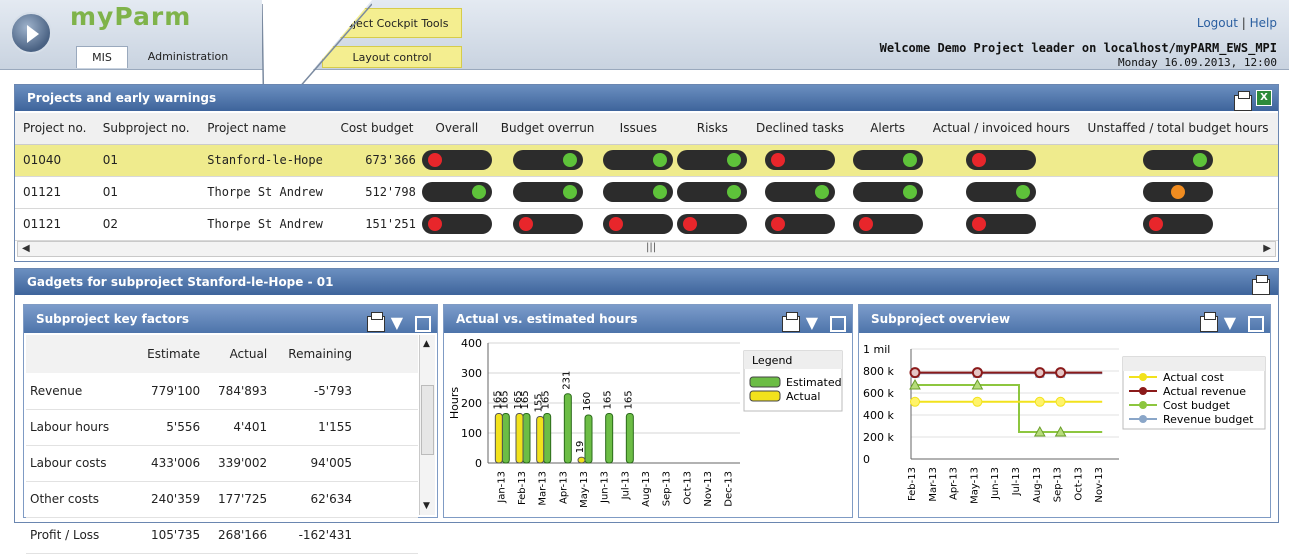 This screenshot has width=1289, height=554. What do you see at coordinates (887, 129) in the screenshot?
I see `column-header: Alerts` at bounding box center [887, 129].